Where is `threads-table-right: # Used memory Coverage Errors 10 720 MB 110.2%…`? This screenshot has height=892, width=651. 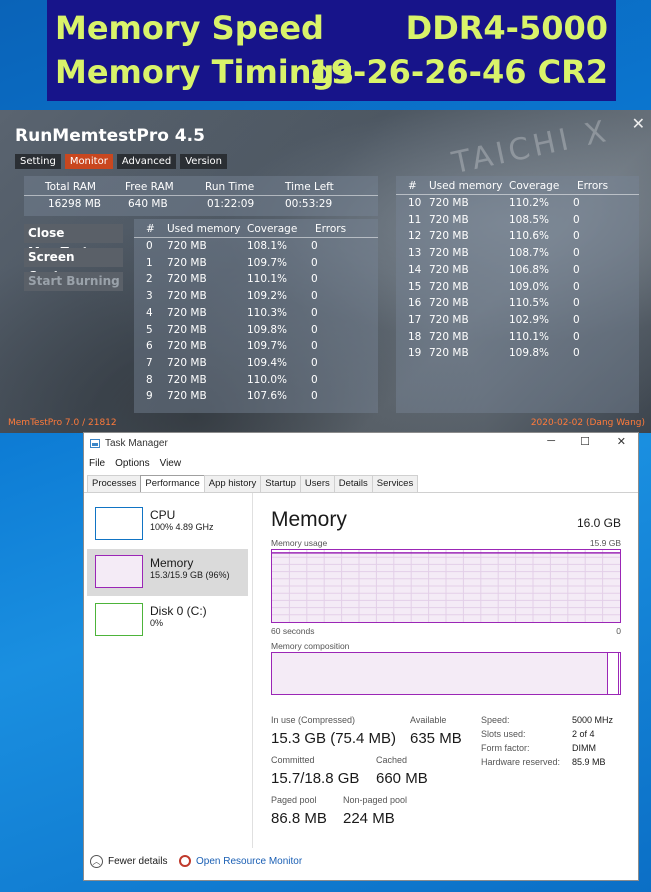 threads-table-right: # Used memory Coverage Errors 10 720 MB 110.2%… is located at coordinates (517, 294).